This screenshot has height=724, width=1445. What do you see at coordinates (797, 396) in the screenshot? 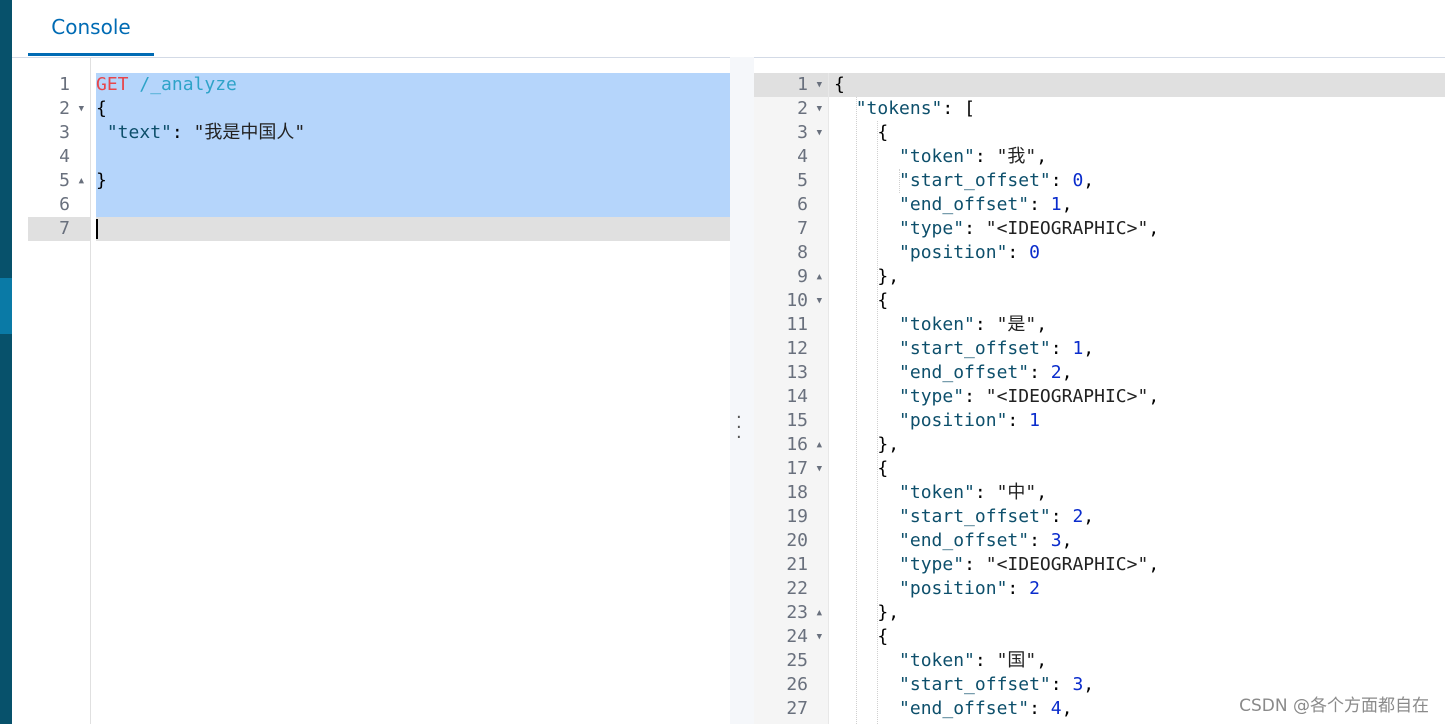
I see `line-number-text: 14` at bounding box center [797, 396].